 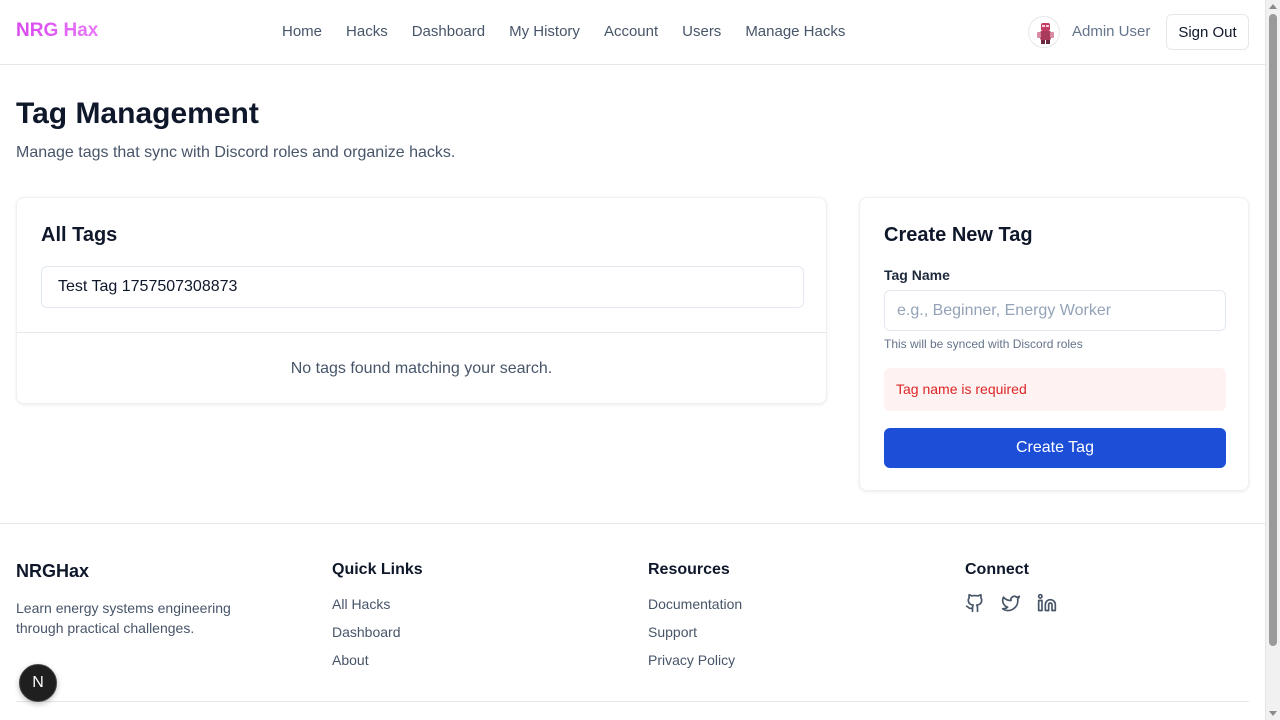 I want to click on create-tag-title: Create New Tag, so click(x=958, y=235).